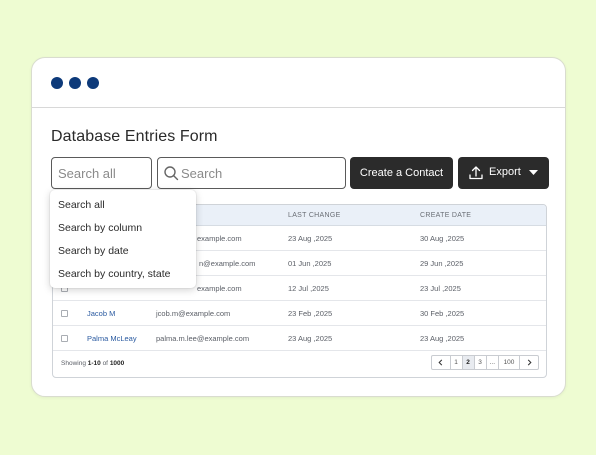 This screenshot has height=455, width=596. Describe the element at coordinates (442, 263) in the screenshot. I see `row-create-date: 29 Jun ,2025` at that location.